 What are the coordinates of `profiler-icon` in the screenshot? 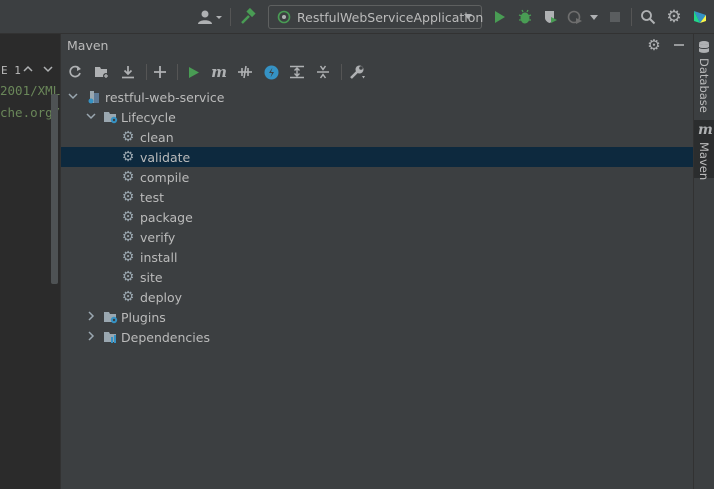 It's located at (575, 17).